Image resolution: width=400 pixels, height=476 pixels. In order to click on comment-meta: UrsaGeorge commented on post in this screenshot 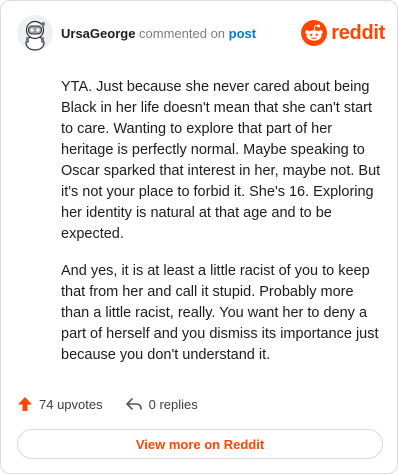, I will do `click(158, 34)`.